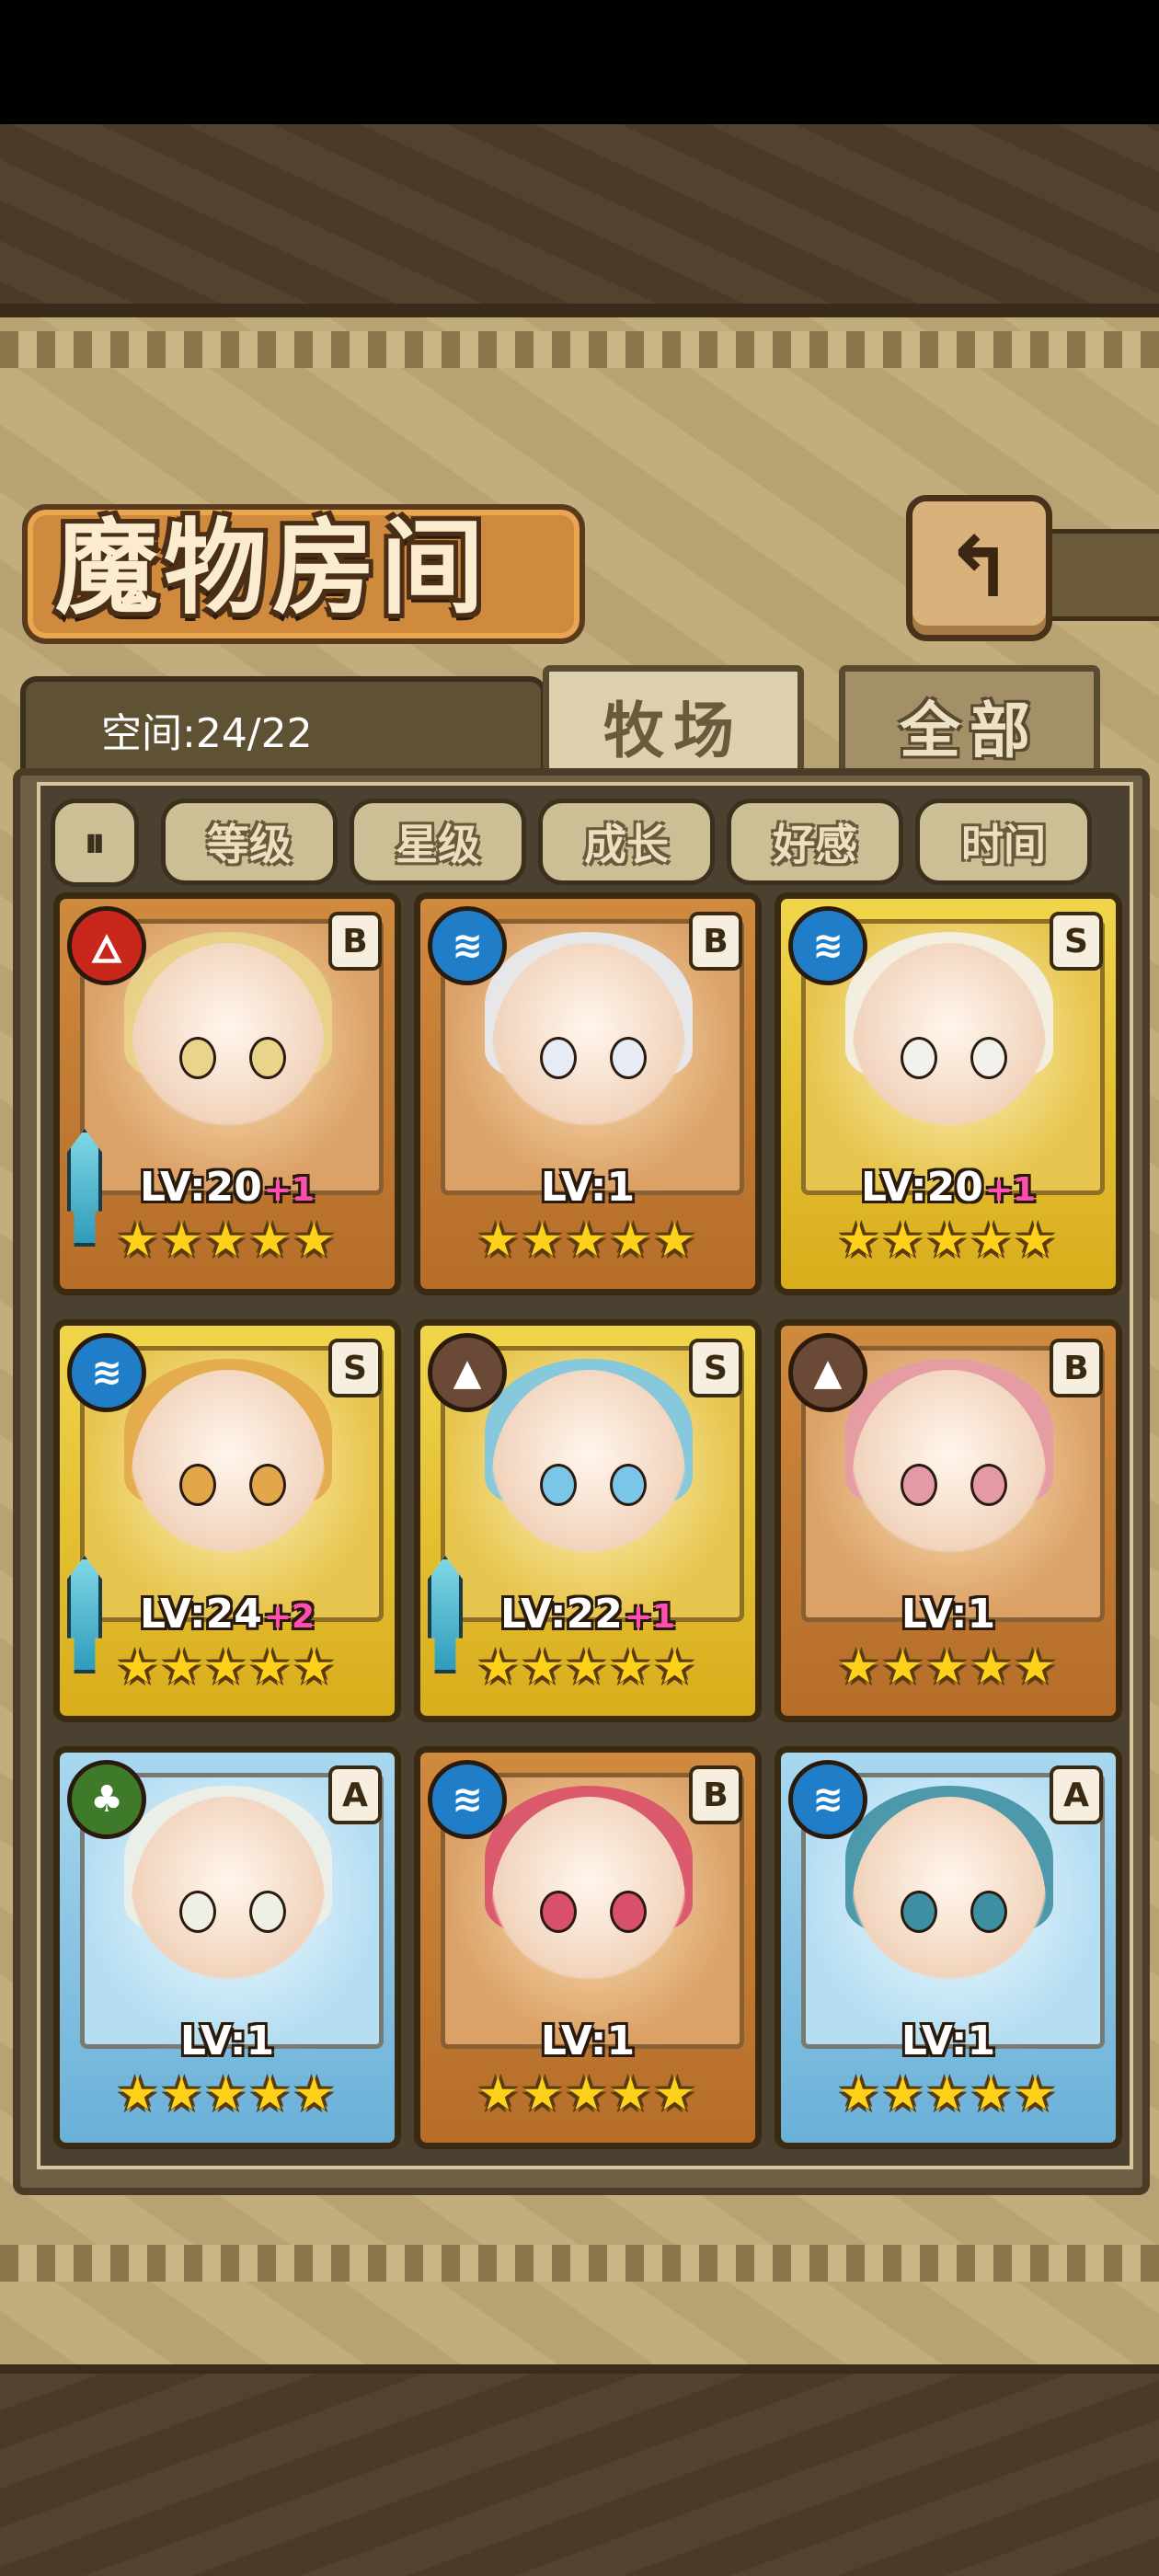  I want to click on filter-level-button: 等级, so click(249, 842).